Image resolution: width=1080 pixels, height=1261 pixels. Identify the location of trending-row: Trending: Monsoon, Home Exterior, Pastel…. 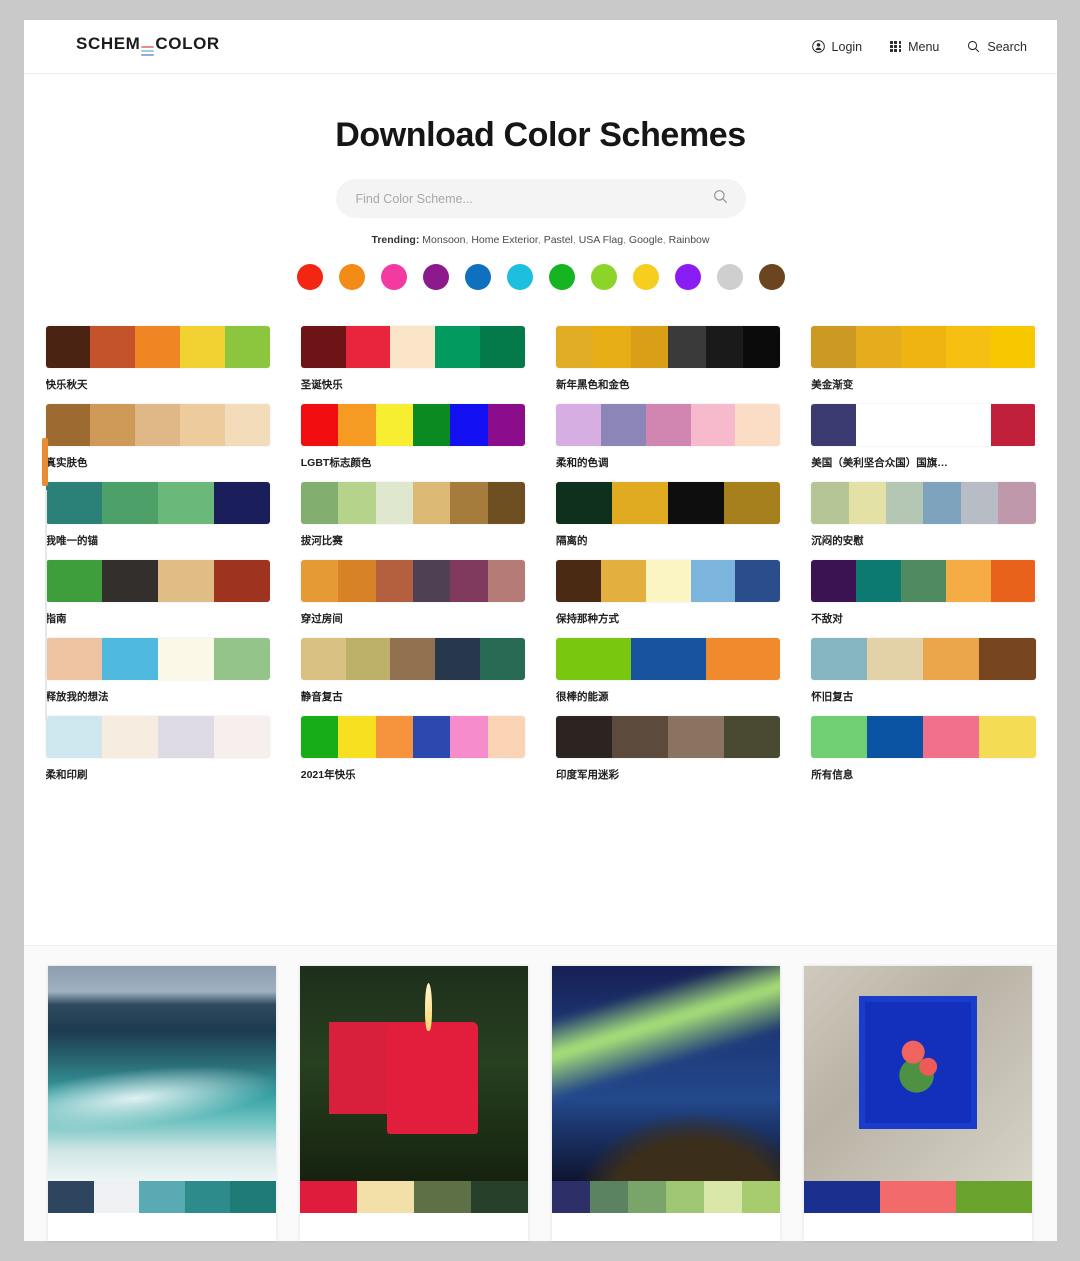
(540, 240).